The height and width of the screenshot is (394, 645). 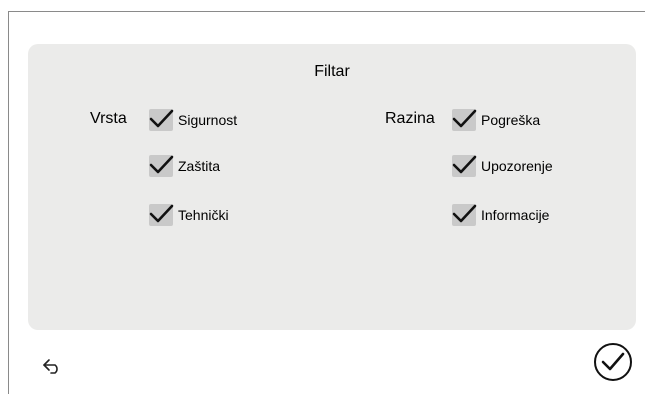 What do you see at coordinates (410, 118) in the screenshot?
I see `razina-label: Razina` at bounding box center [410, 118].